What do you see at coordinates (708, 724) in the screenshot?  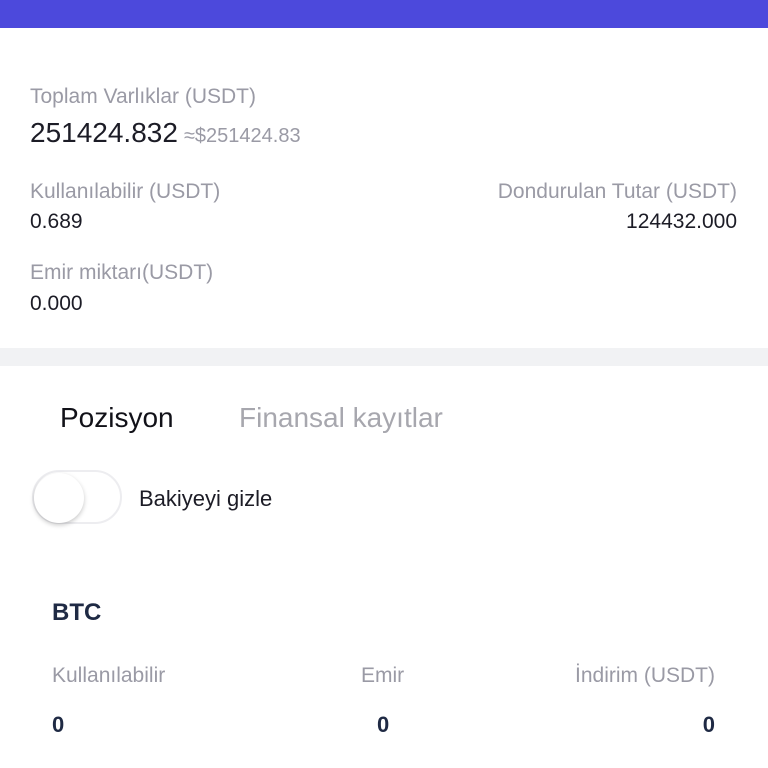 I see `coin-discount-value: 0` at bounding box center [708, 724].